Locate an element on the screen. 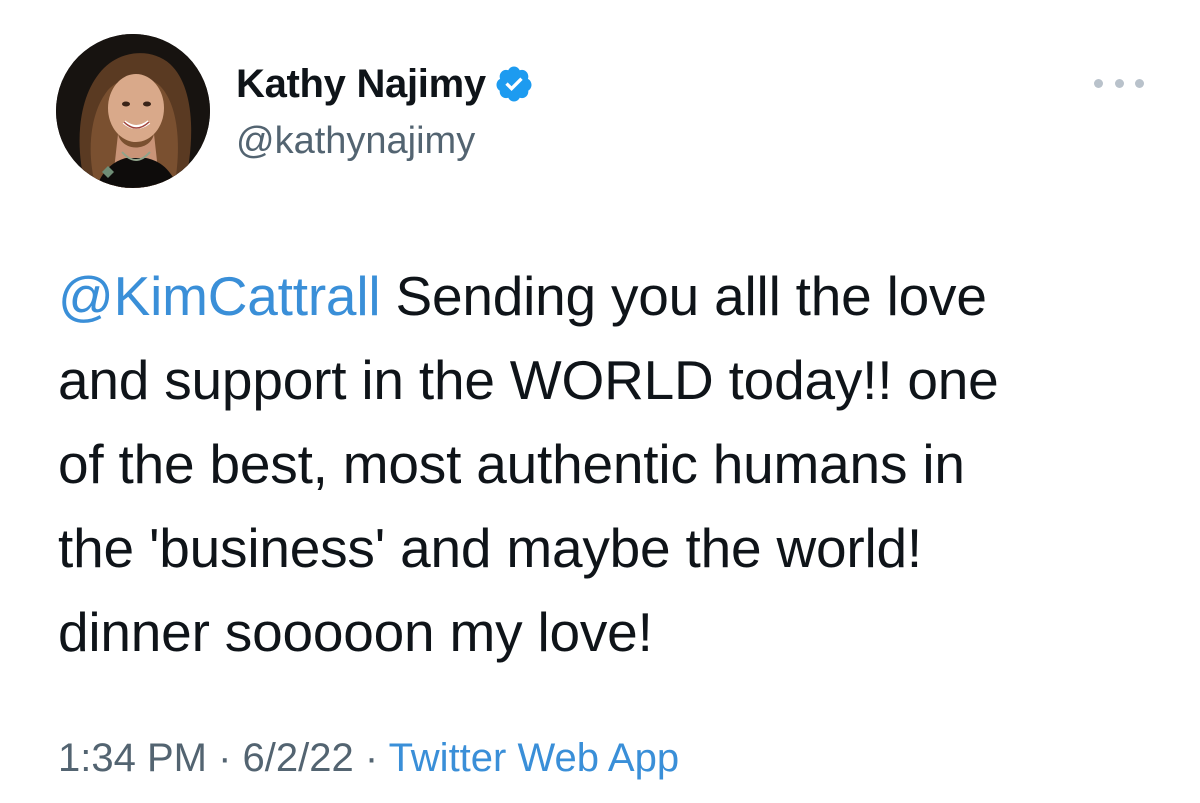 Image resolution: width=1200 pixels, height=803 pixels. verified-badge-icon is located at coordinates (514, 84).